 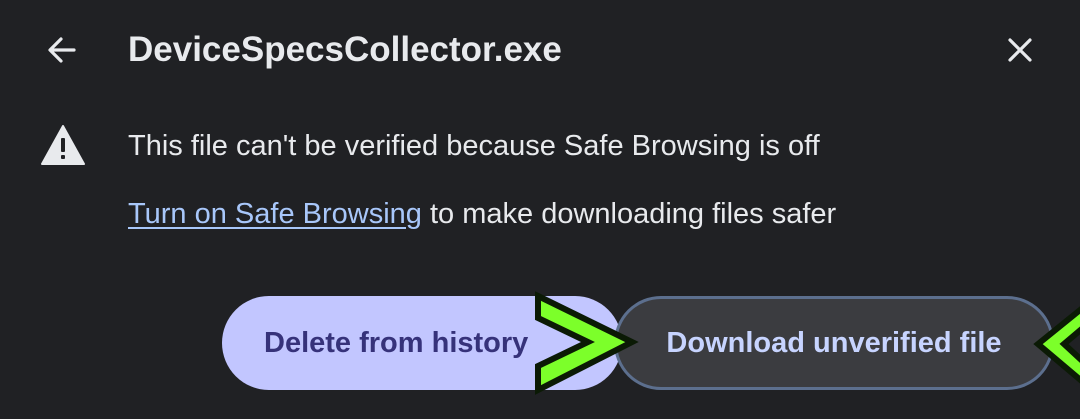 What do you see at coordinates (587, 343) in the screenshot?
I see `annotation-arrow-right-icon` at bounding box center [587, 343].